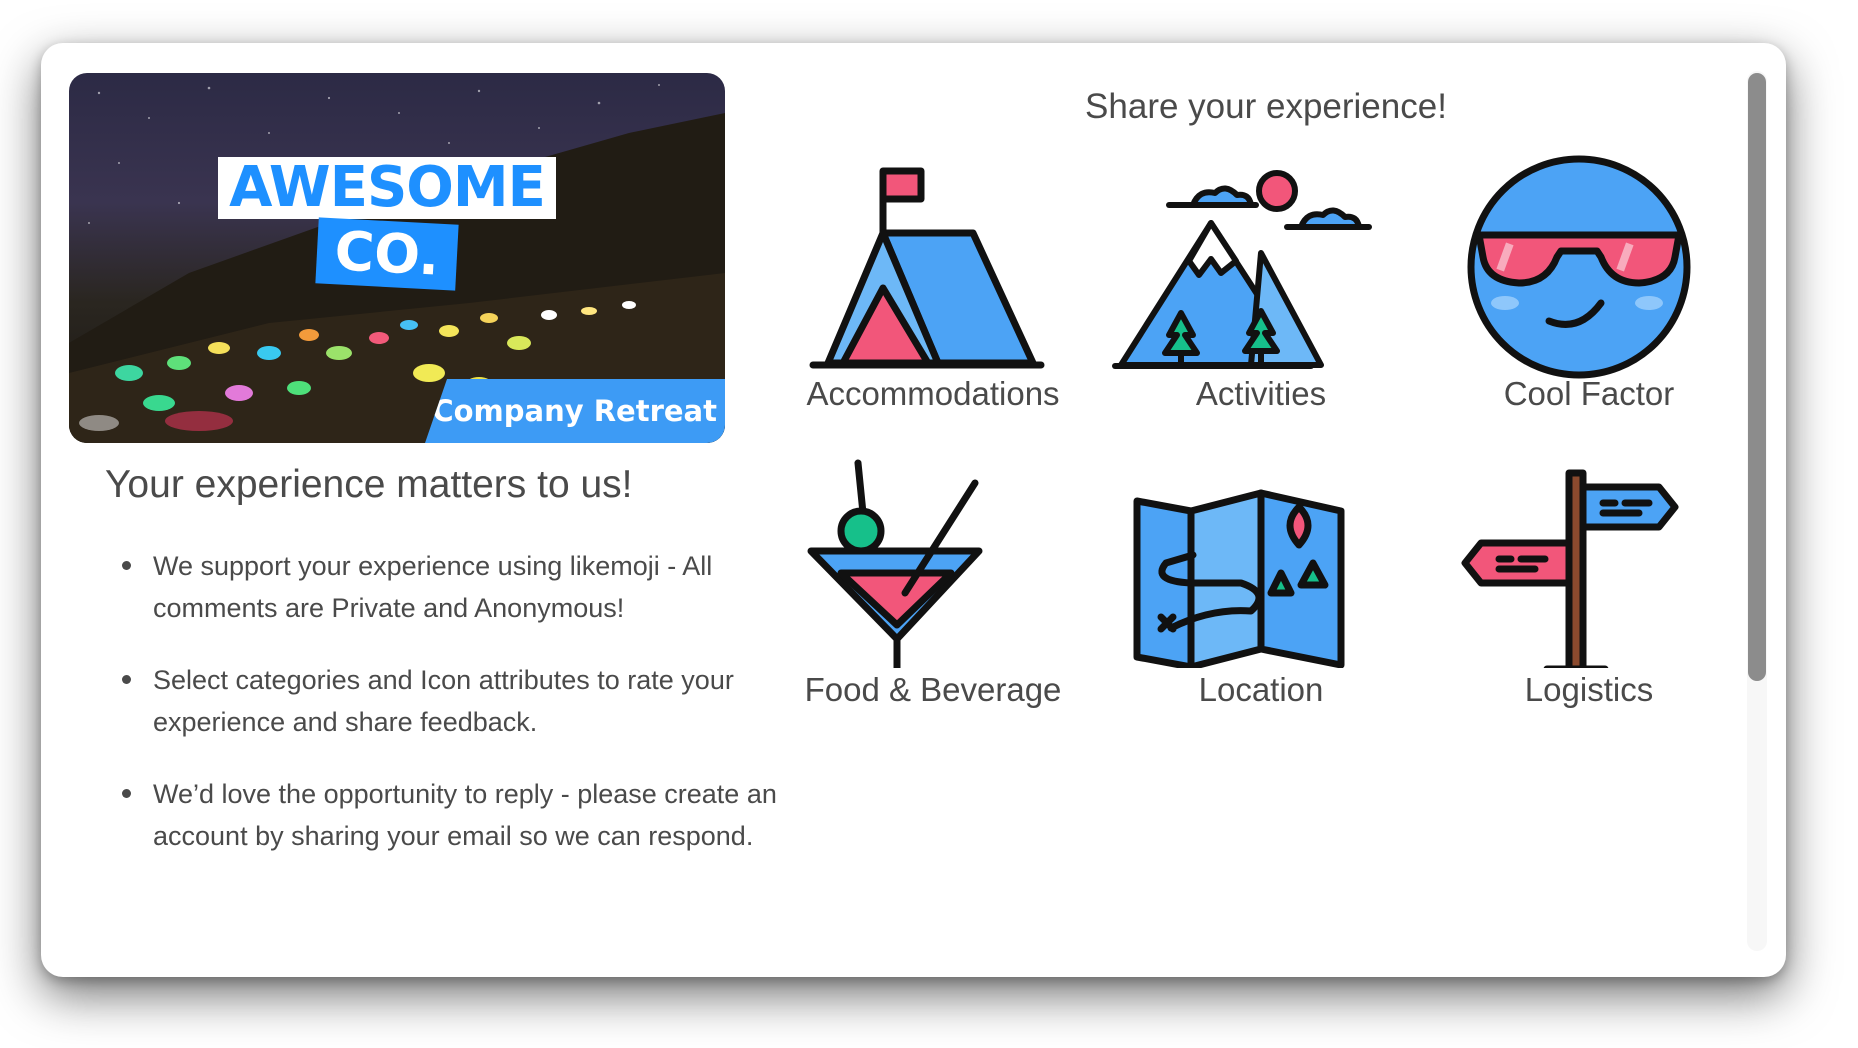 Image resolution: width=1858 pixels, height=1048 pixels. Describe the element at coordinates (1589, 689) in the screenshot. I see `category-label: Logistics` at that location.